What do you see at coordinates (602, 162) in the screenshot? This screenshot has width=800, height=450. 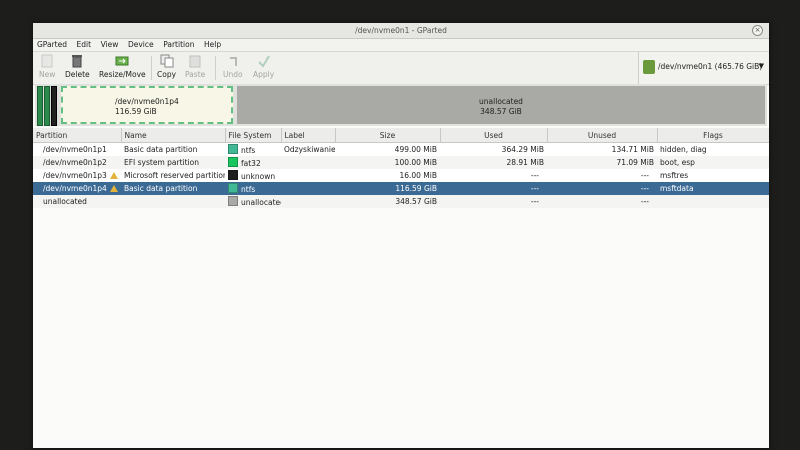 I see `cell-unused: 71.09 MiB` at bounding box center [602, 162].